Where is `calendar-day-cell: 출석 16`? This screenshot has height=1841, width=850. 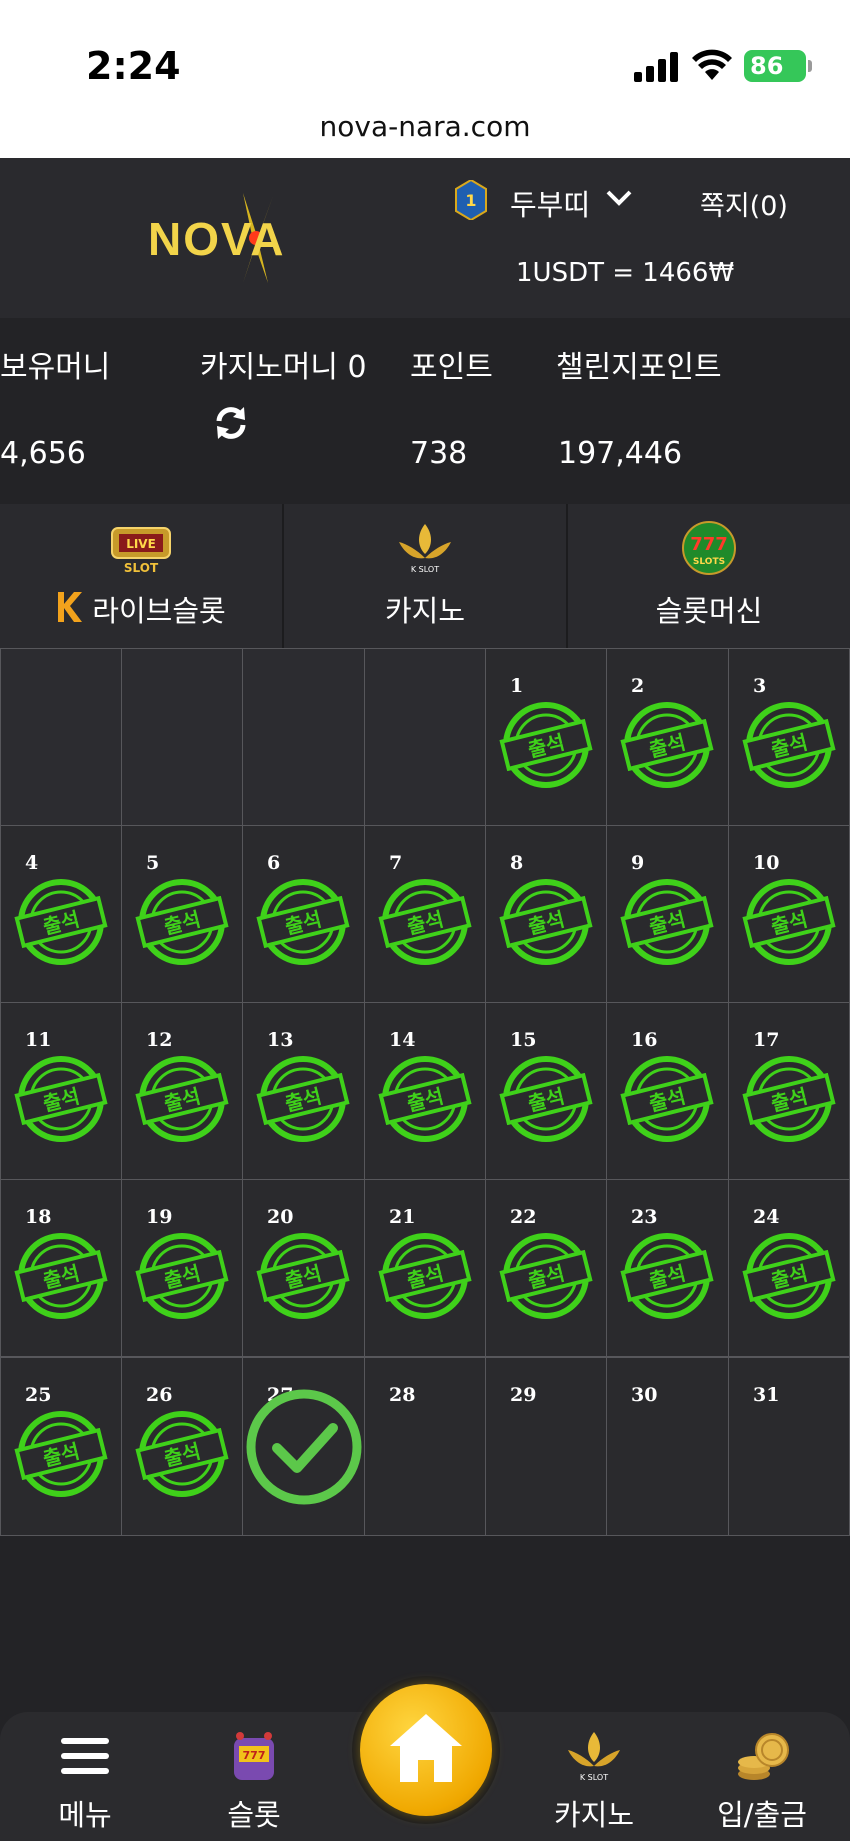 calendar-day-cell: 출석 16 is located at coordinates (667, 1091).